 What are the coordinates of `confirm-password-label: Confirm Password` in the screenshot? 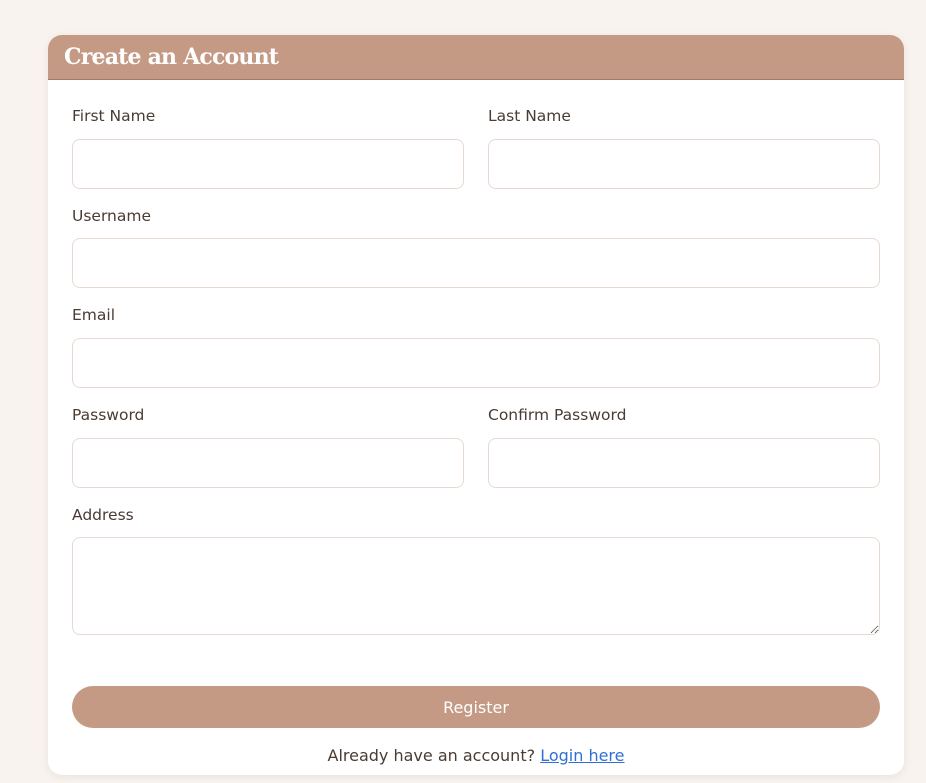 It's located at (557, 415).